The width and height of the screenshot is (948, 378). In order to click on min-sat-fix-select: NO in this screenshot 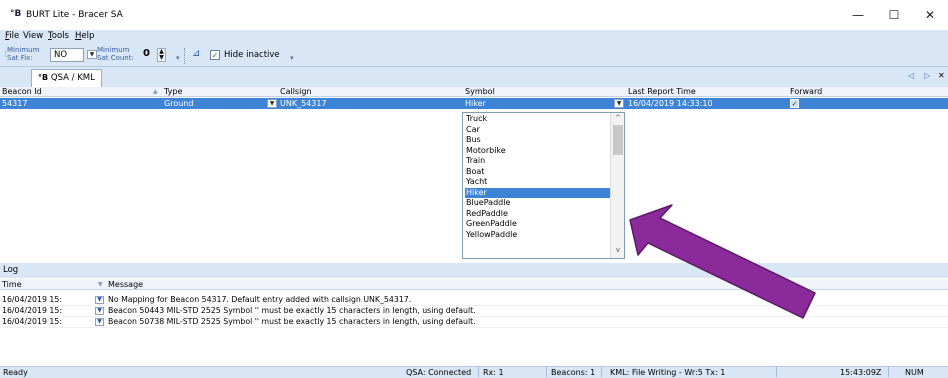, I will do `click(67, 55)`.